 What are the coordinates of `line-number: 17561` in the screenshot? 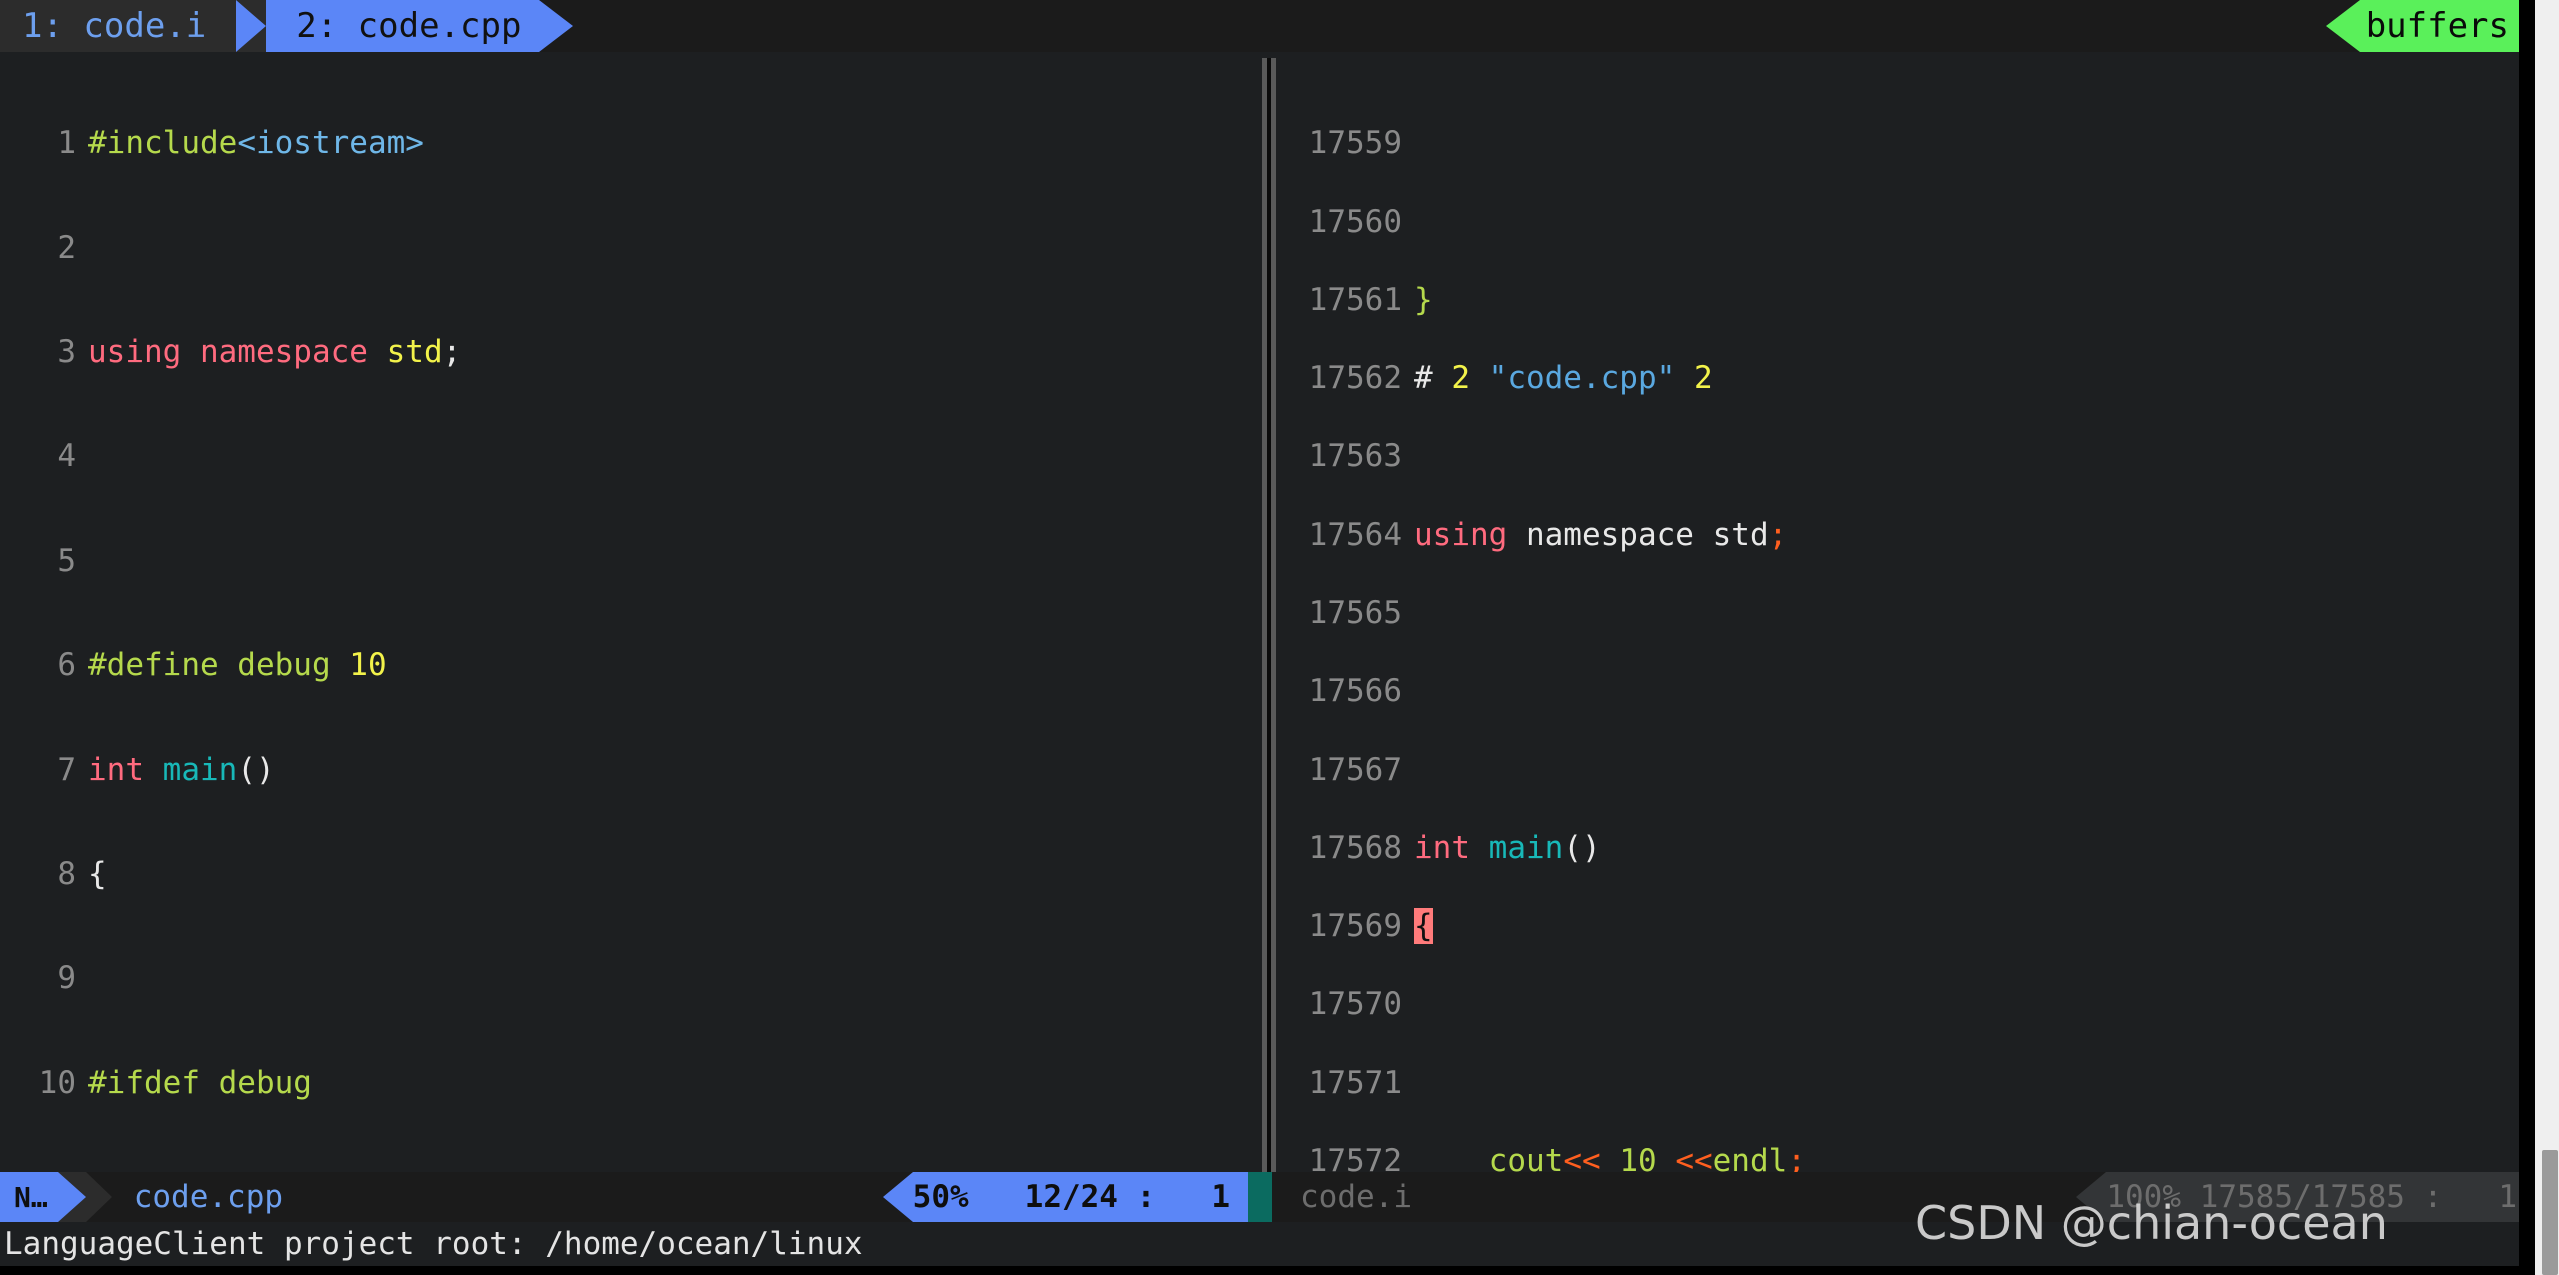 It's located at (1355, 299).